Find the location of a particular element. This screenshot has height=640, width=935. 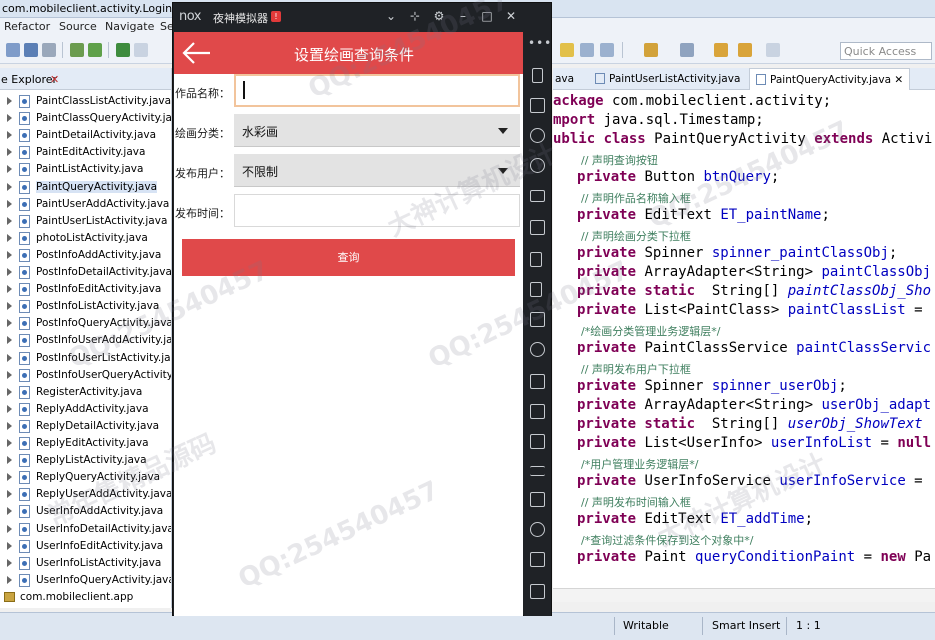

tree-file-item: PaintQueryActivity.java is located at coordinates (85, 187).